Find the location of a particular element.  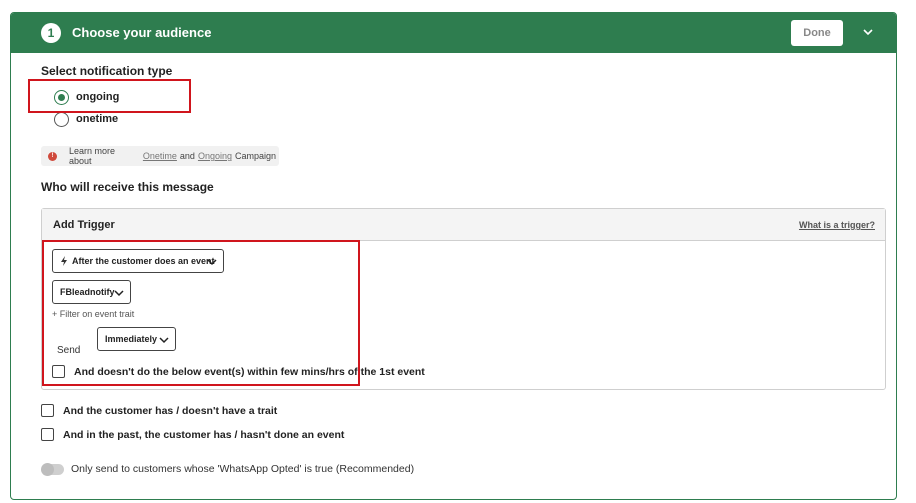

onetime-link: Onetime is located at coordinates (160, 156).